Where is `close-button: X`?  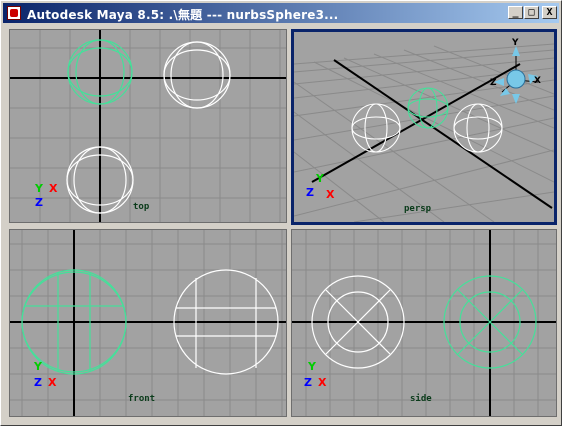
close-button: X is located at coordinates (549, 12).